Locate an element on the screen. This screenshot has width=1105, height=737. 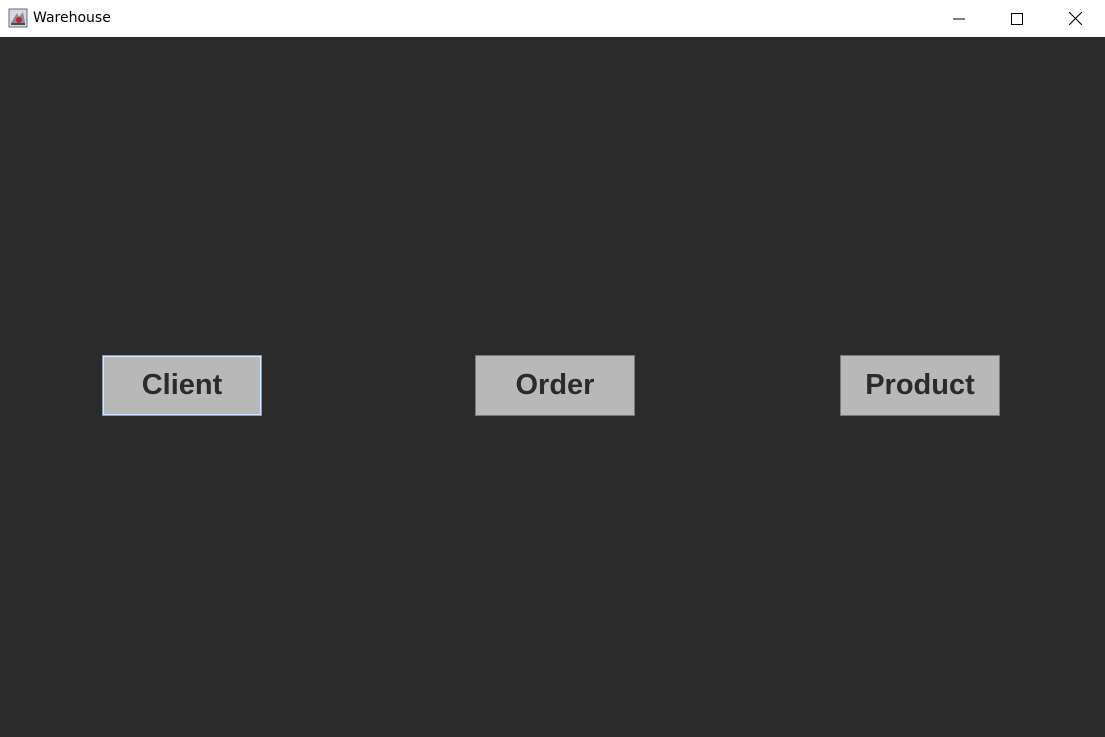
product-button: Product is located at coordinates (920, 385).